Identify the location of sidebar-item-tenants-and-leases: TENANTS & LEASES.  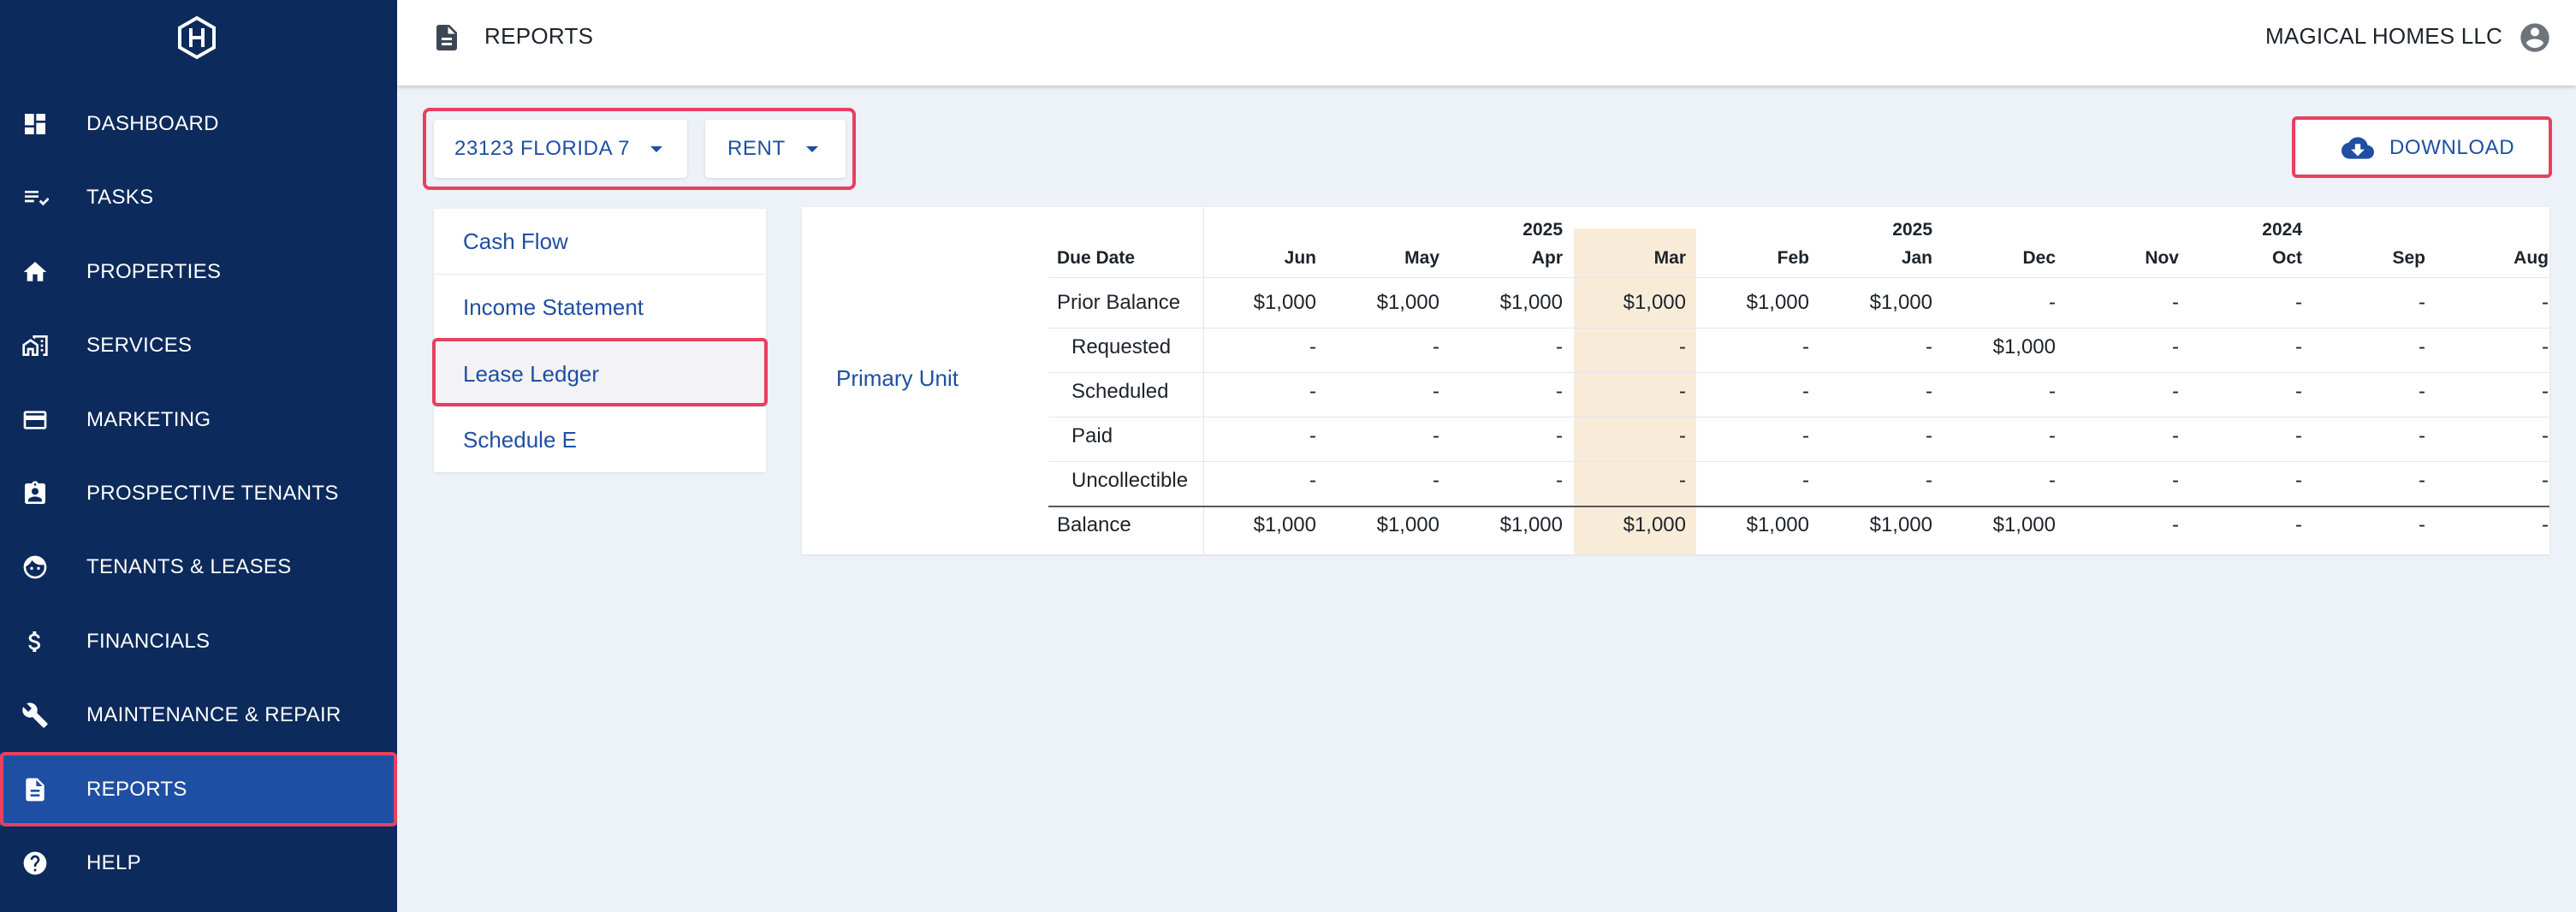
(198, 567).